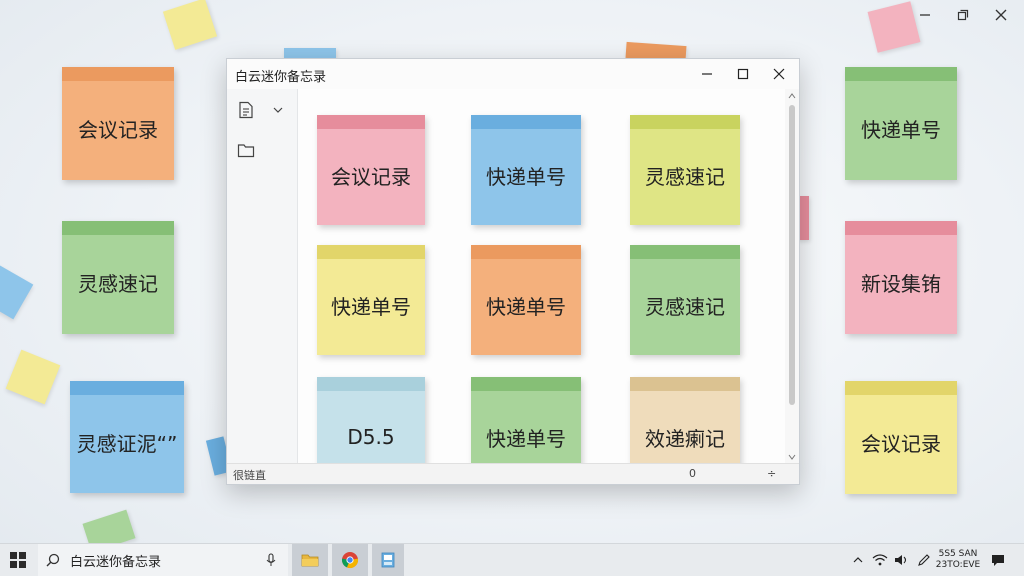  Describe the element at coordinates (901, 277) in the screenshot. I see `desktop-note: 新设集铕` at that location.